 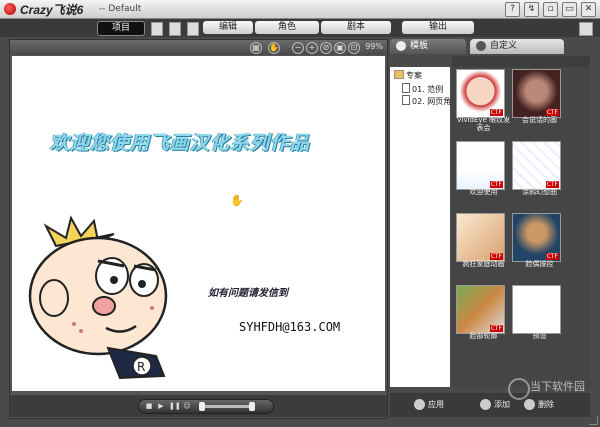 I want to click on tab-script: 剧本, so click(x=356, y=27).